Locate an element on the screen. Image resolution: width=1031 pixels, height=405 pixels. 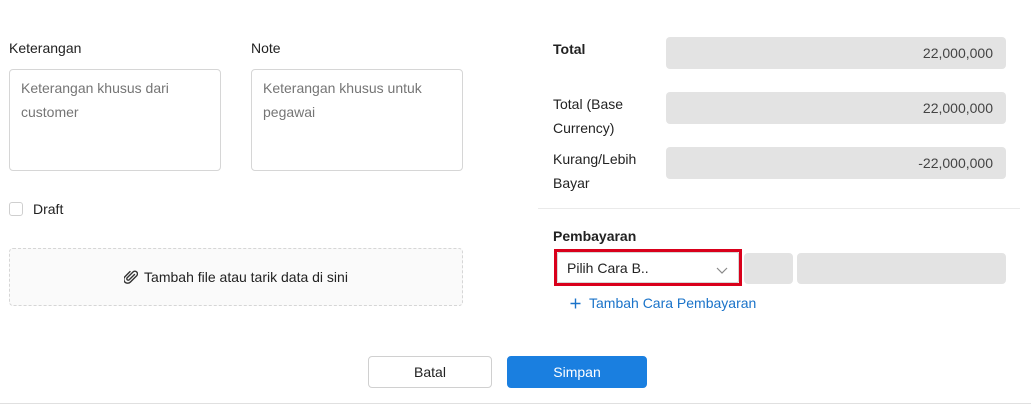
payment-method-select: Pilih Cara B.. is located at coordinates (648, 267).